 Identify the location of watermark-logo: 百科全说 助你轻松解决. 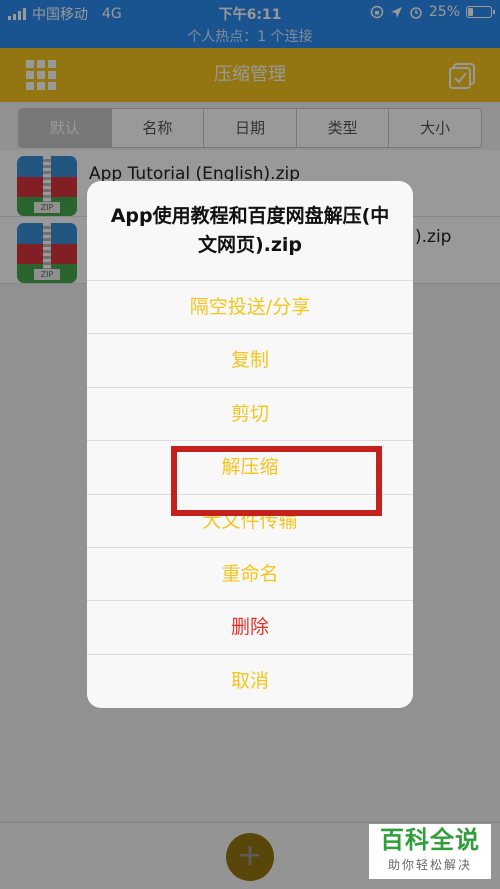
(430, 851).